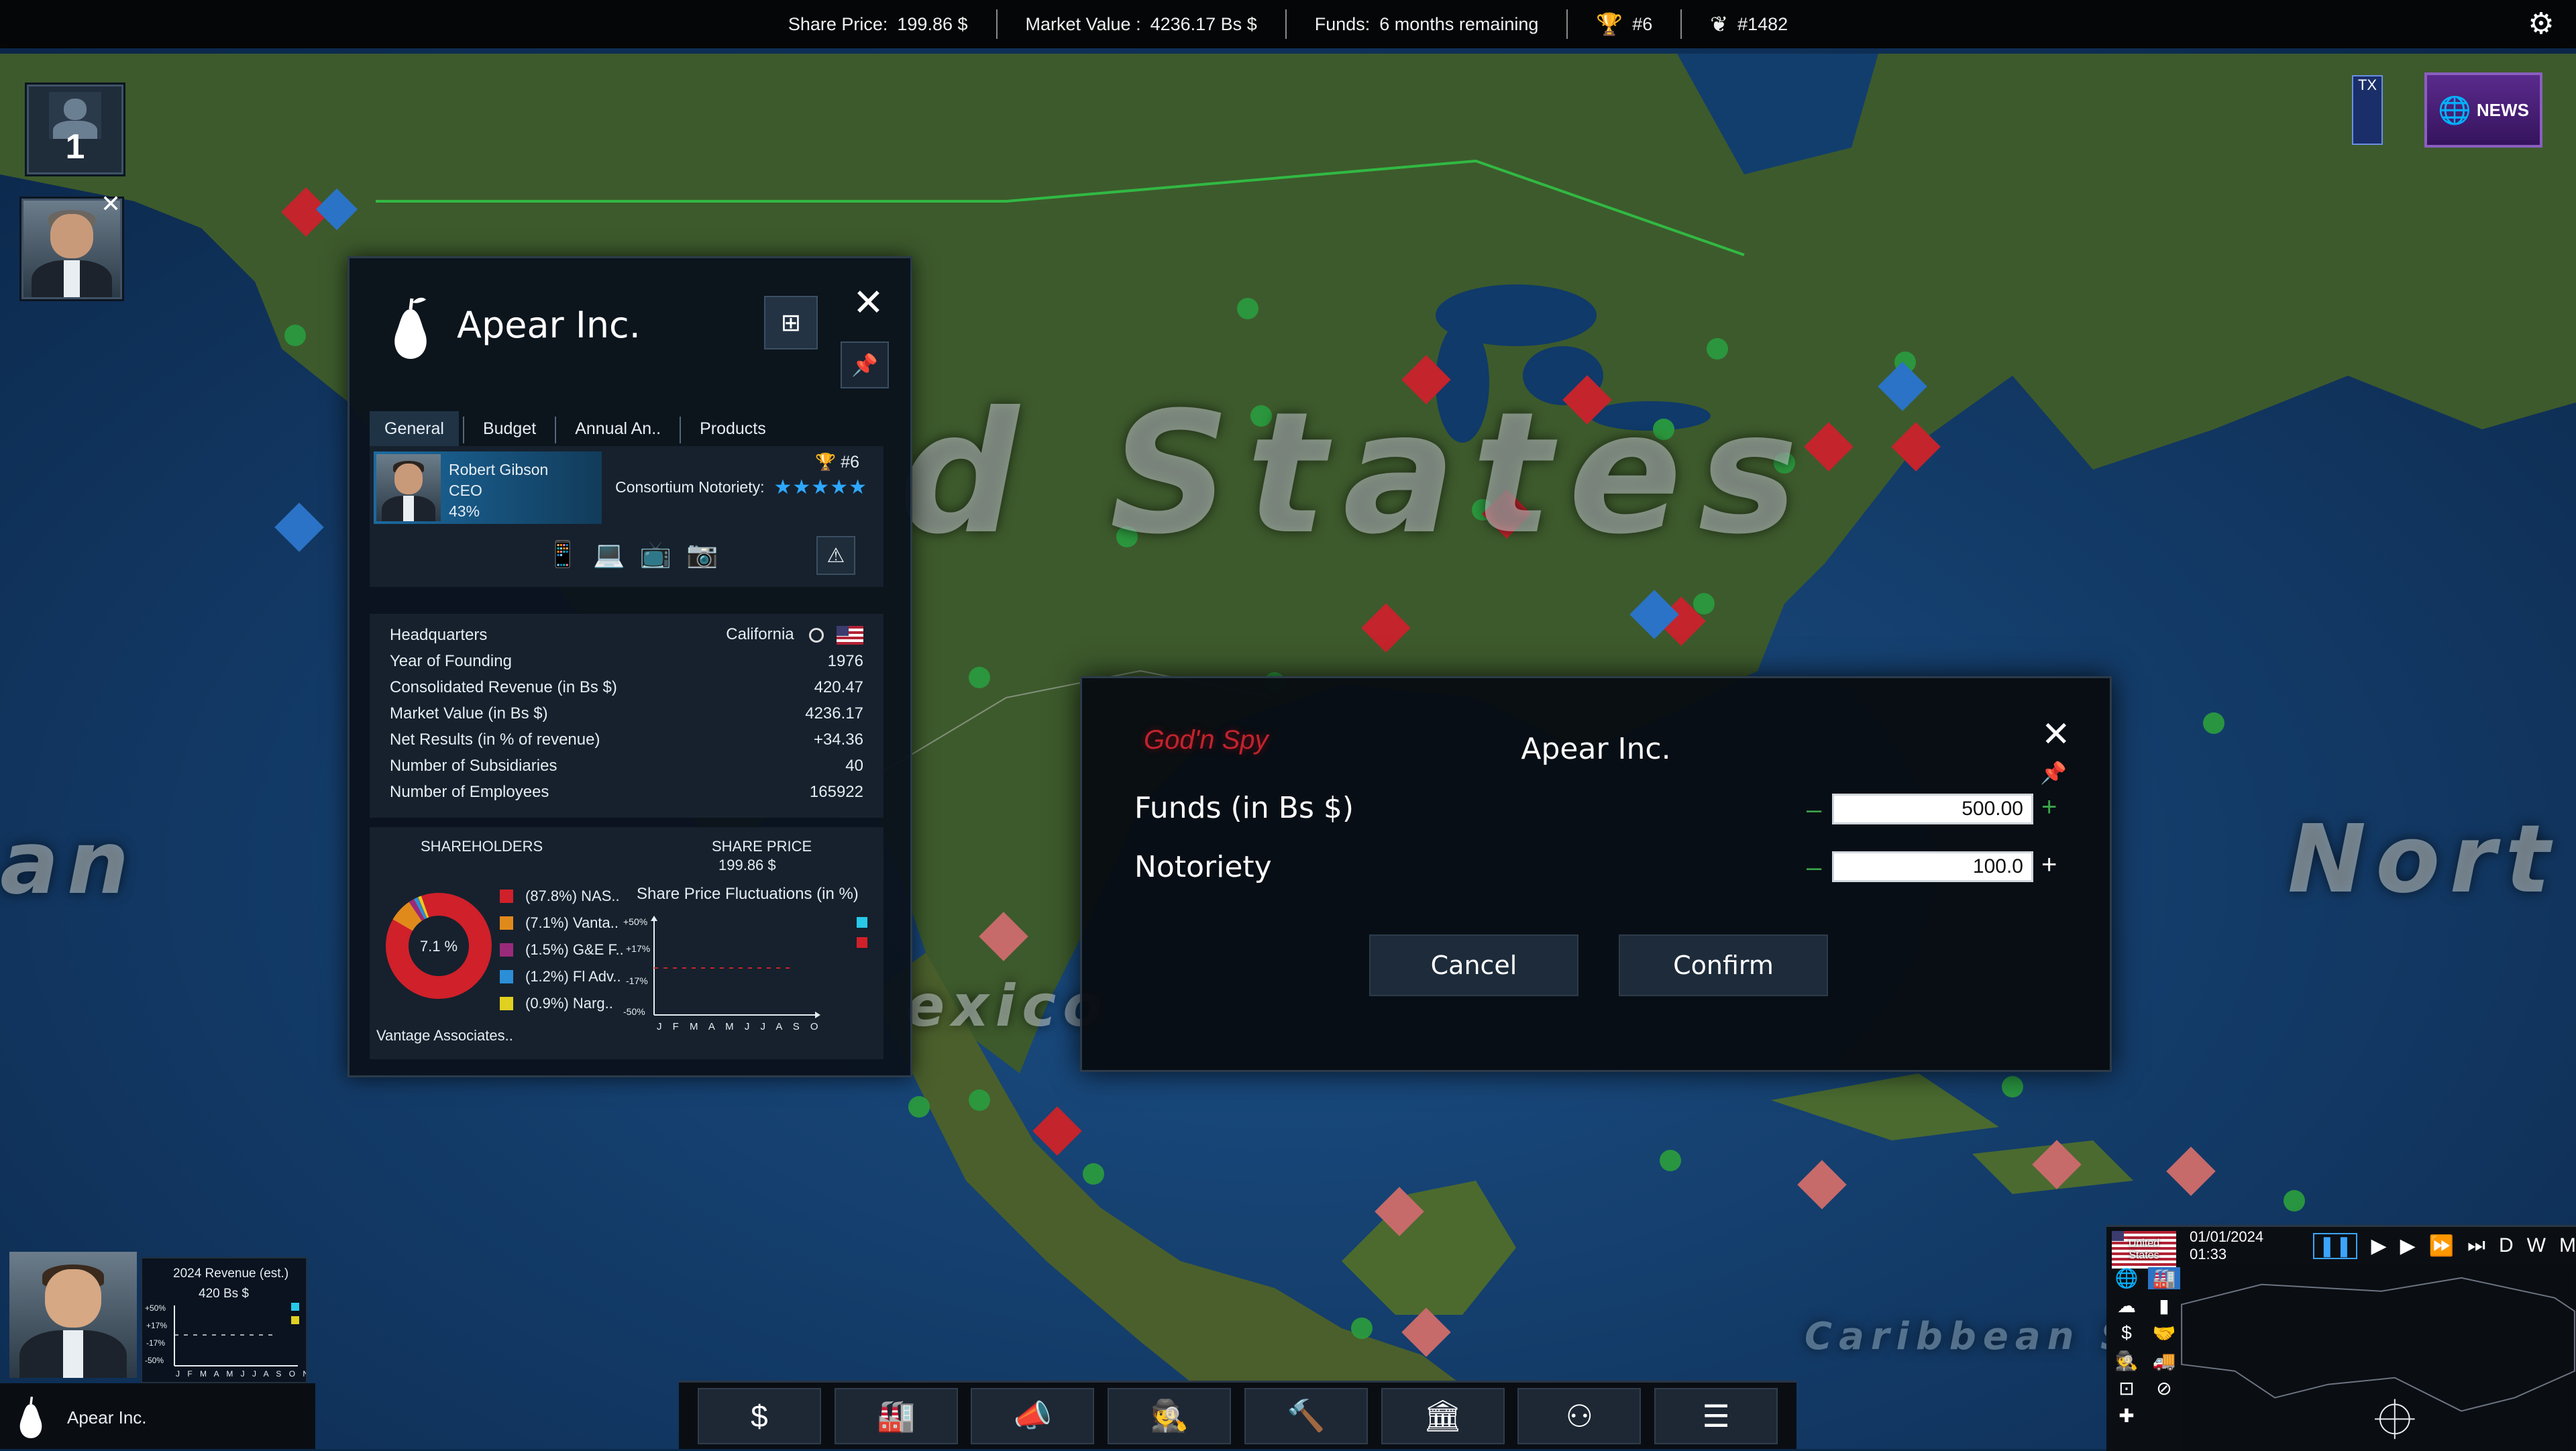 The height and width of the screenshot is (1451, 2576). I want to click on tab-general: General, so click(414, 430).